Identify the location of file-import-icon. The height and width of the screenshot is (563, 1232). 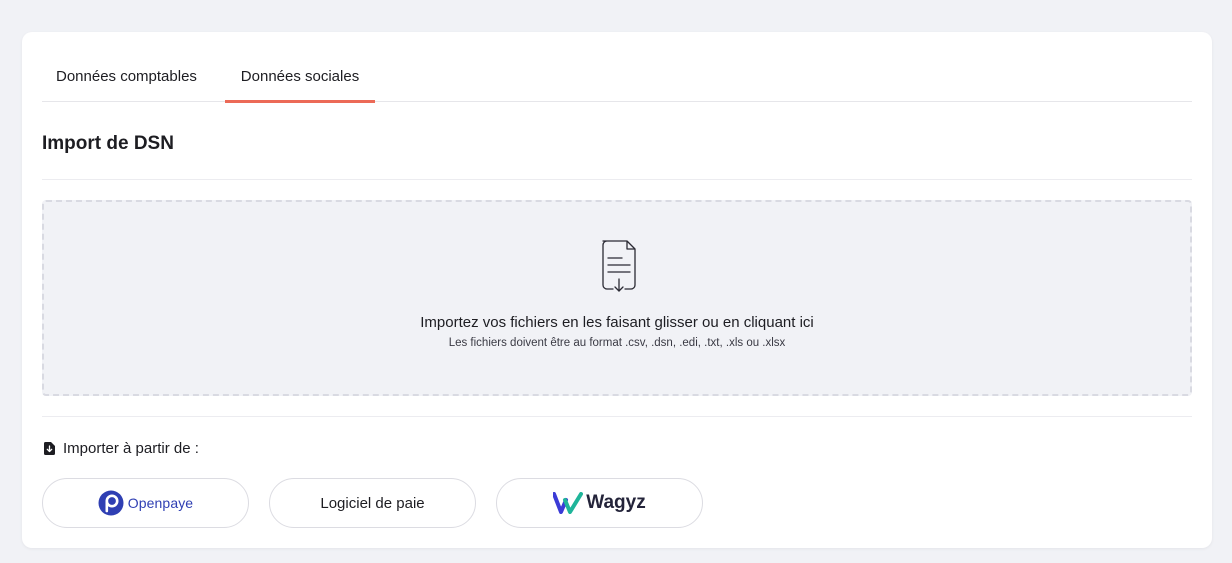
(49, 448).